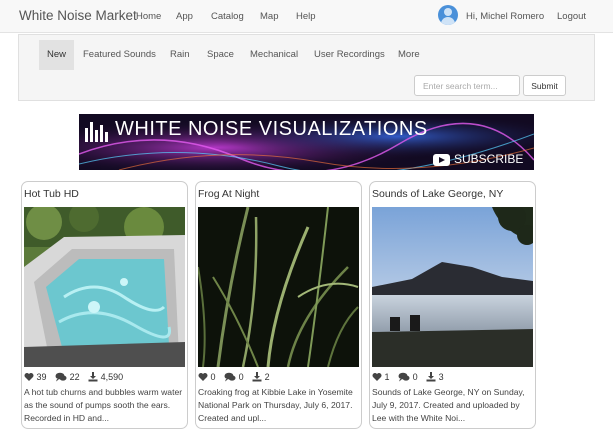 The width and height of the screenshot is (613, 431). What do you see at coordinates (51, 194) in the screenshot?
I see `card-title: Hot Tub HD` at bounding box center [51, 194].